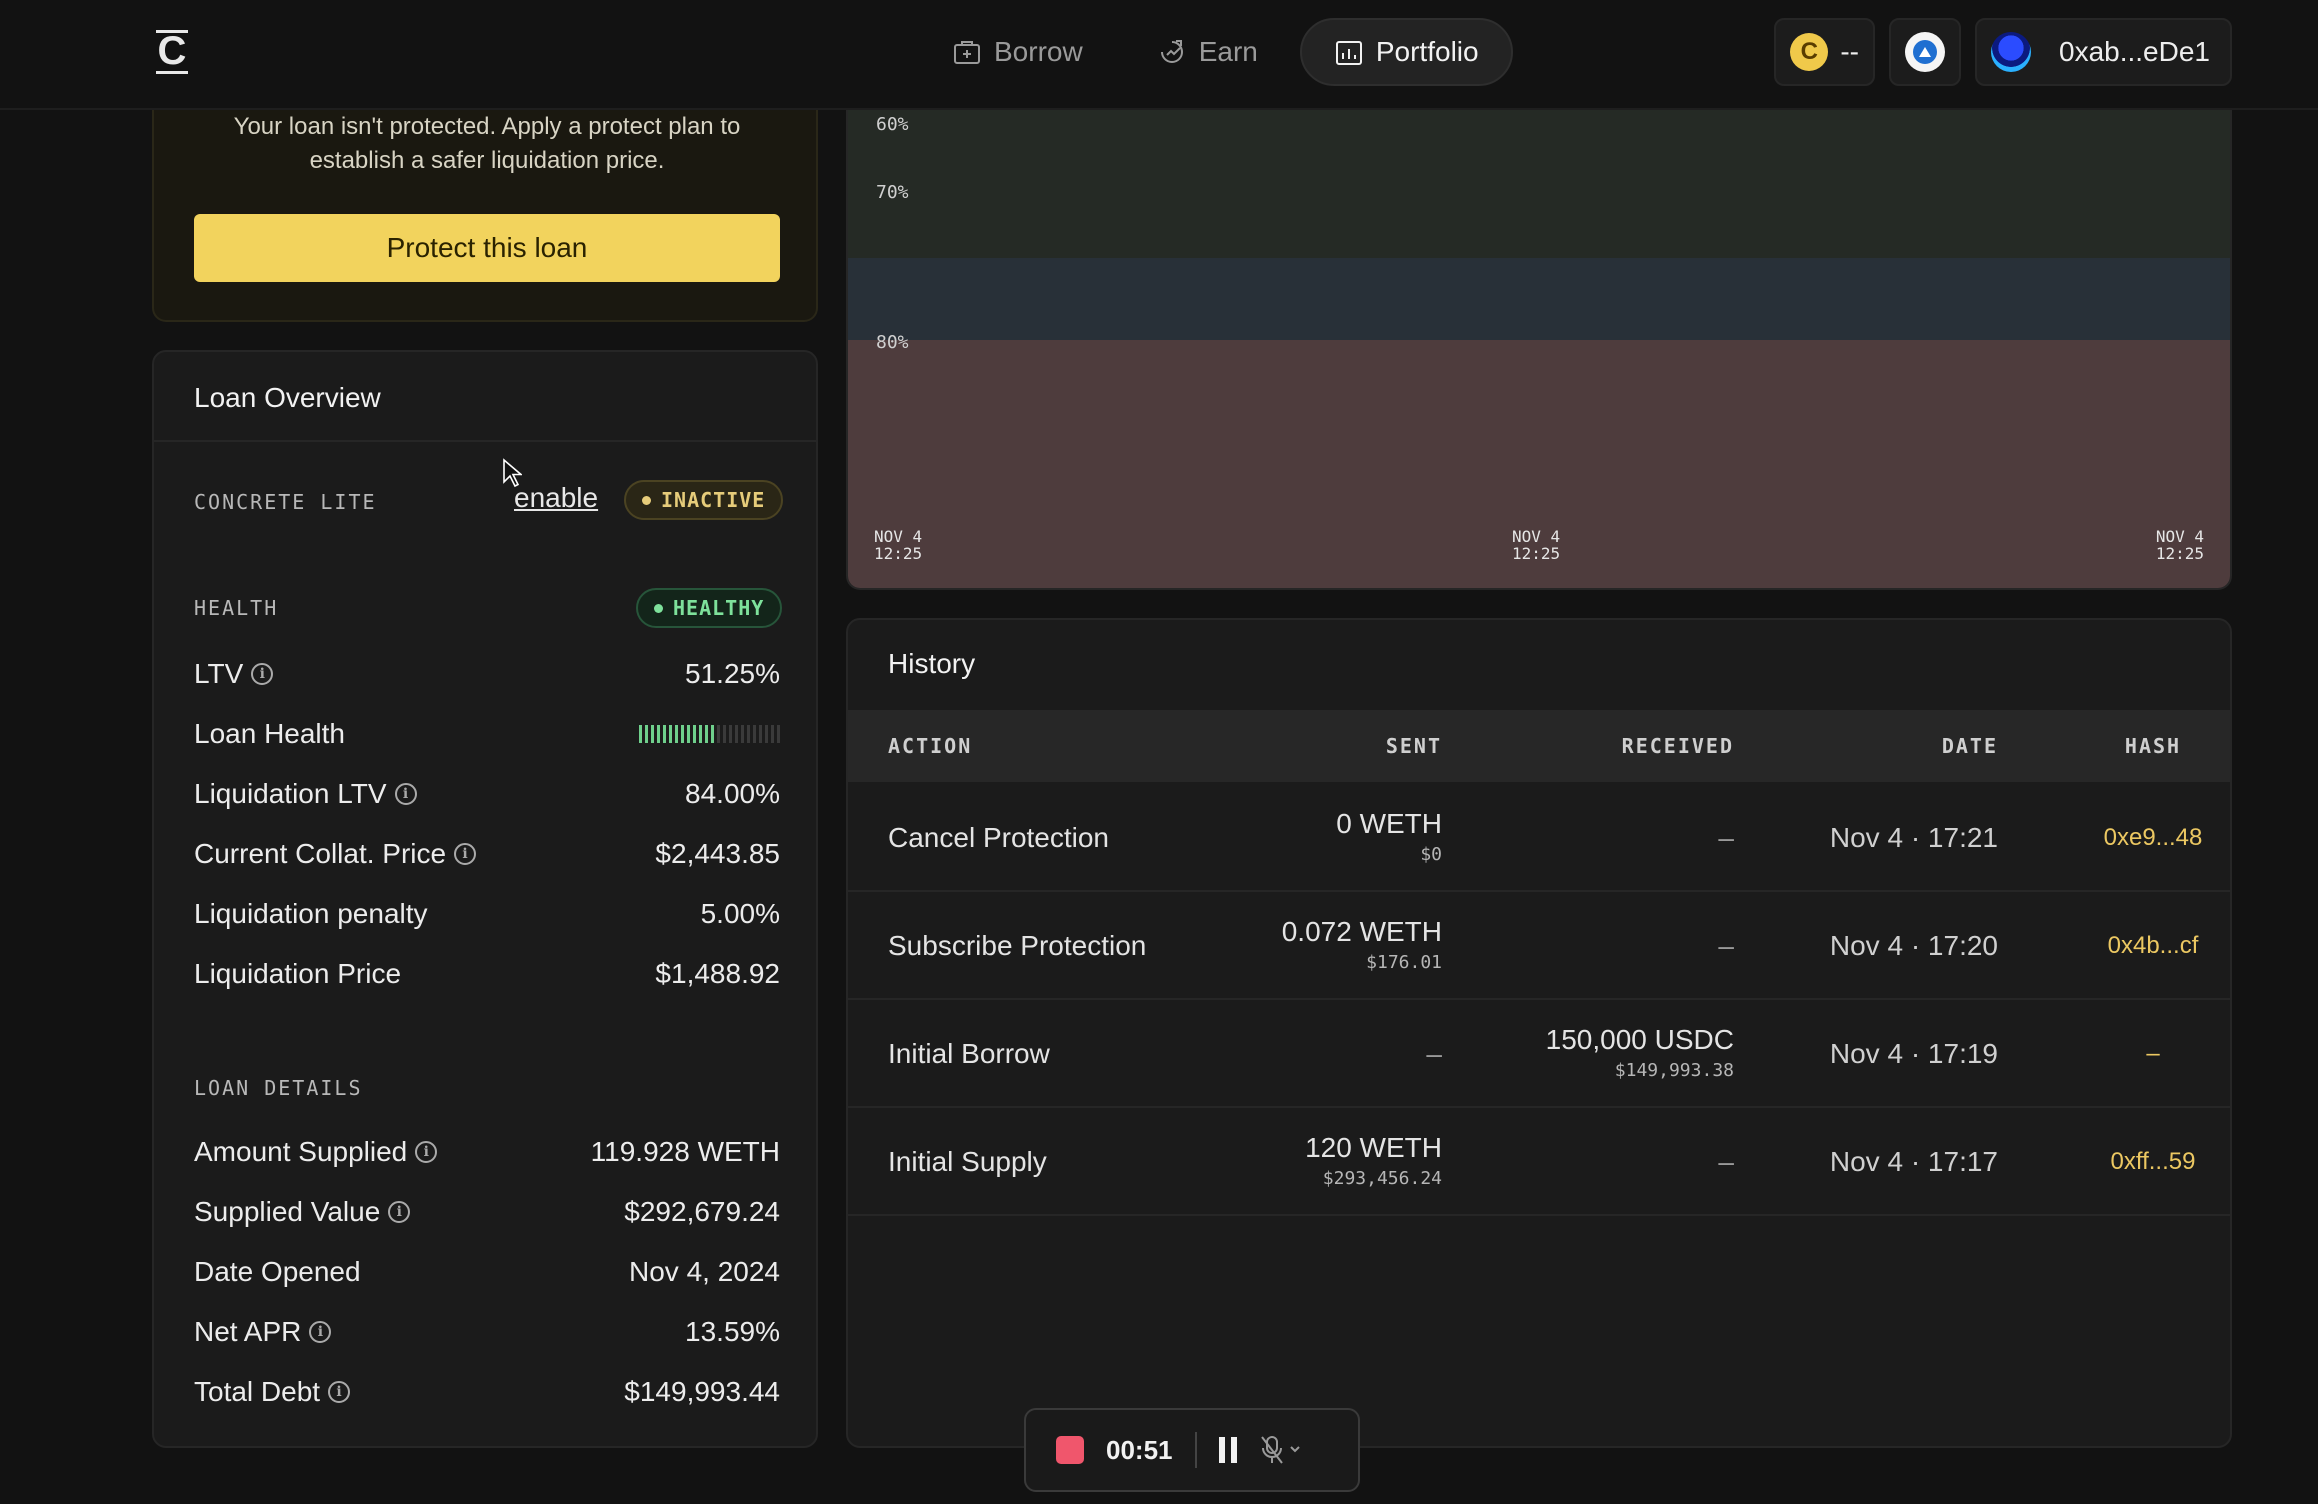 The height and width of the screenshot is (1504, 2318). I want to click on healthy-badge: HEALTHY, so click(709, 608).